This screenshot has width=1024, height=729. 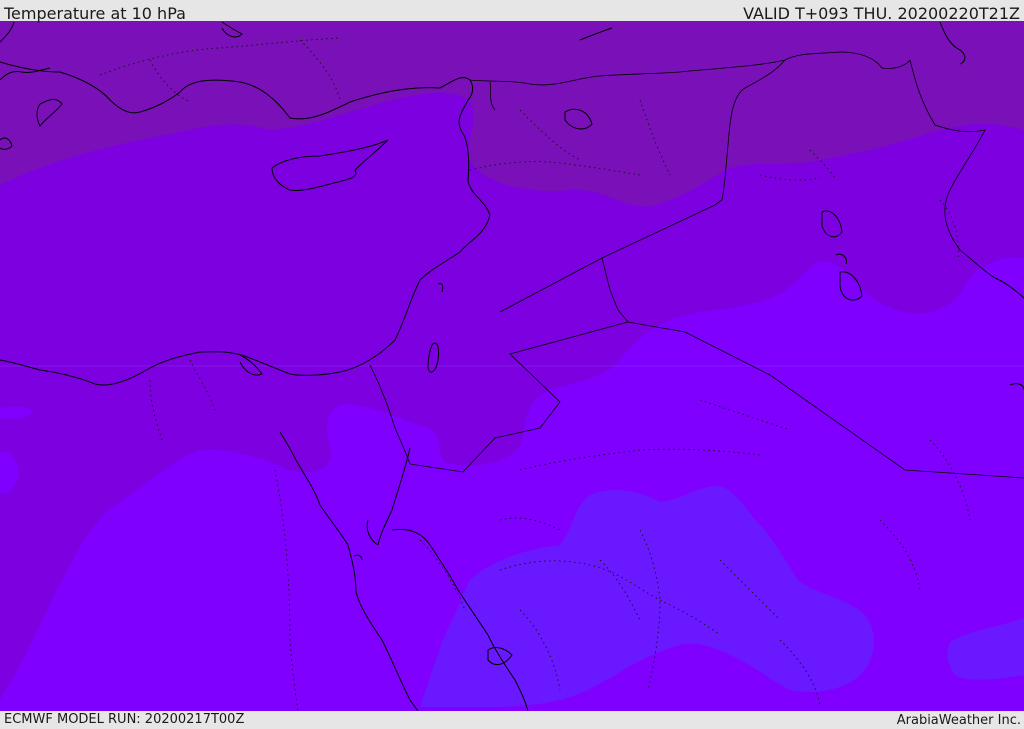 What do you see at coordinates (881, 13) in the screenshot?
I see `valid-time-label: VALID T+093 THU. 20200220T21Z` at bounding box center [881, 13].